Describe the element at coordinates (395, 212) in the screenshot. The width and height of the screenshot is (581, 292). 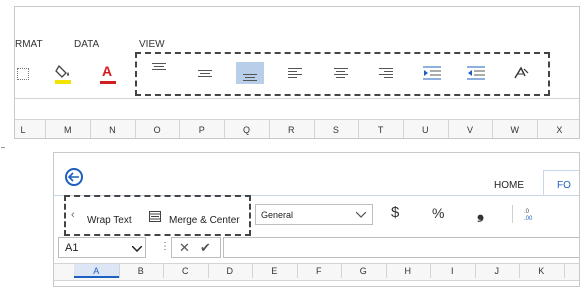
I see `currency-format-button: $` at that location.